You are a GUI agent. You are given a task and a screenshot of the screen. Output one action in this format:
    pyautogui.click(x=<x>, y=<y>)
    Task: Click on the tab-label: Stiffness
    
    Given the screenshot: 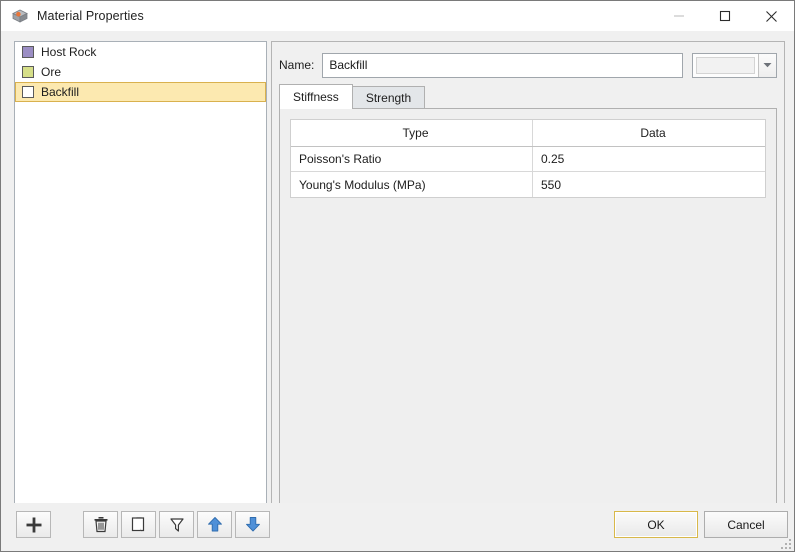 What is the action you would take?
    pyautogui.click(x=316, y=97)
    